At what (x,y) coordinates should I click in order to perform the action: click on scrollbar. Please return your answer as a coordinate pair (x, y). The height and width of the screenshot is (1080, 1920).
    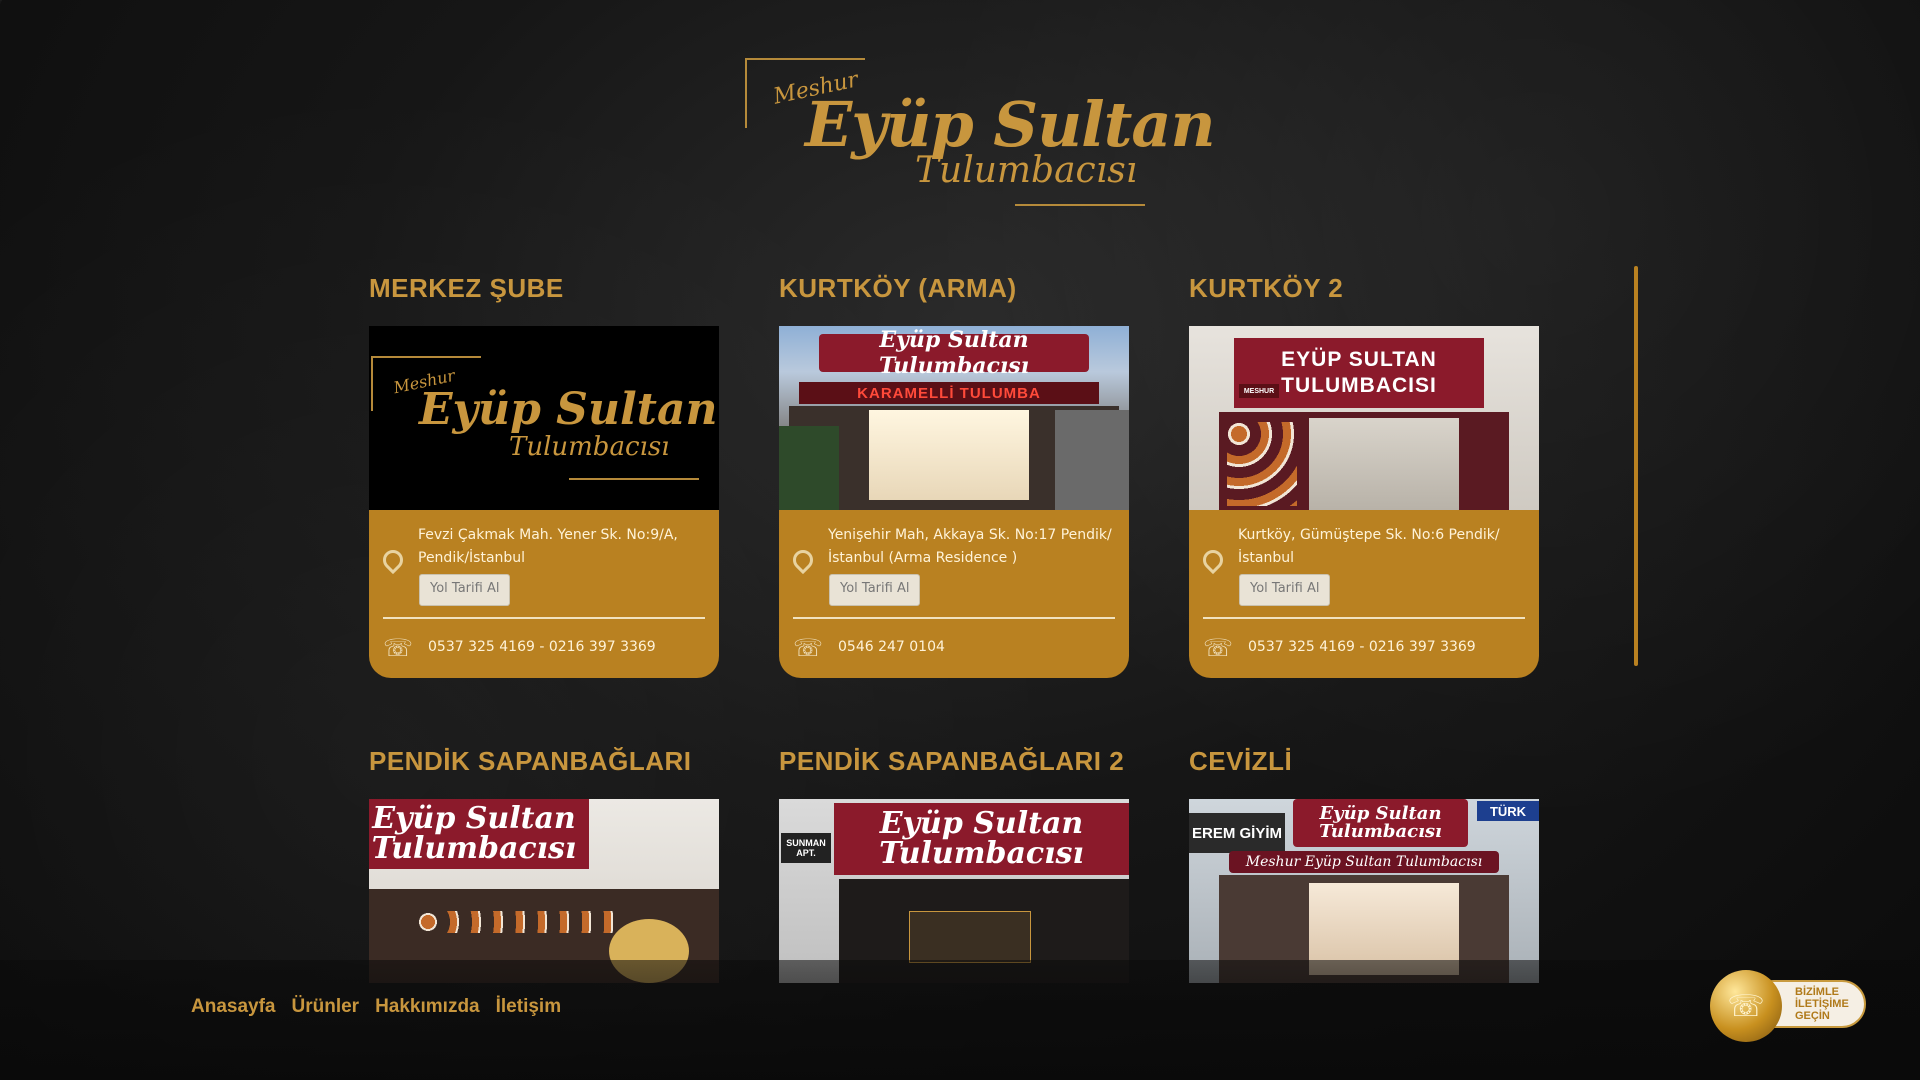
    Looking at the image, I should click on (1636, 466).